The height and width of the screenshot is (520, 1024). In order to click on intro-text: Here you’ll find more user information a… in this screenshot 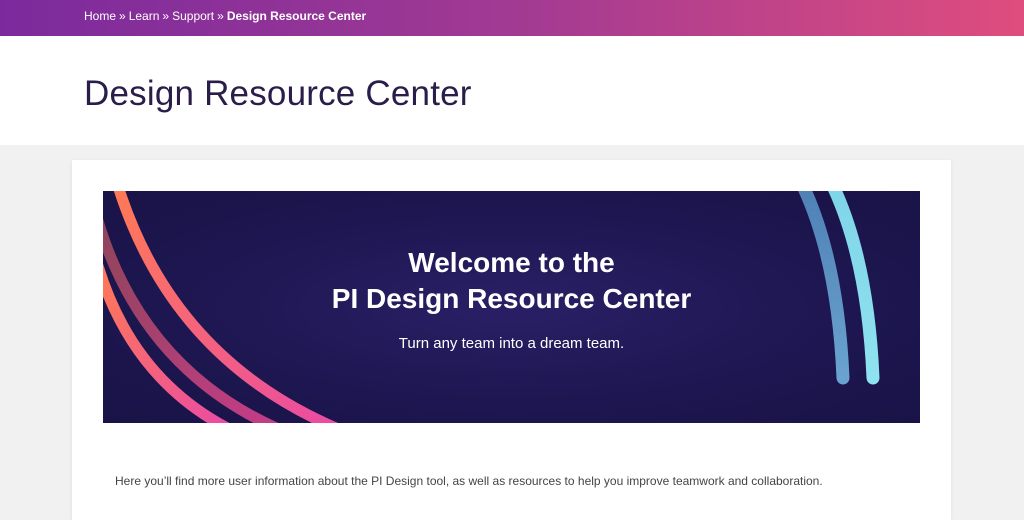, I will do `click(469, 481)`.